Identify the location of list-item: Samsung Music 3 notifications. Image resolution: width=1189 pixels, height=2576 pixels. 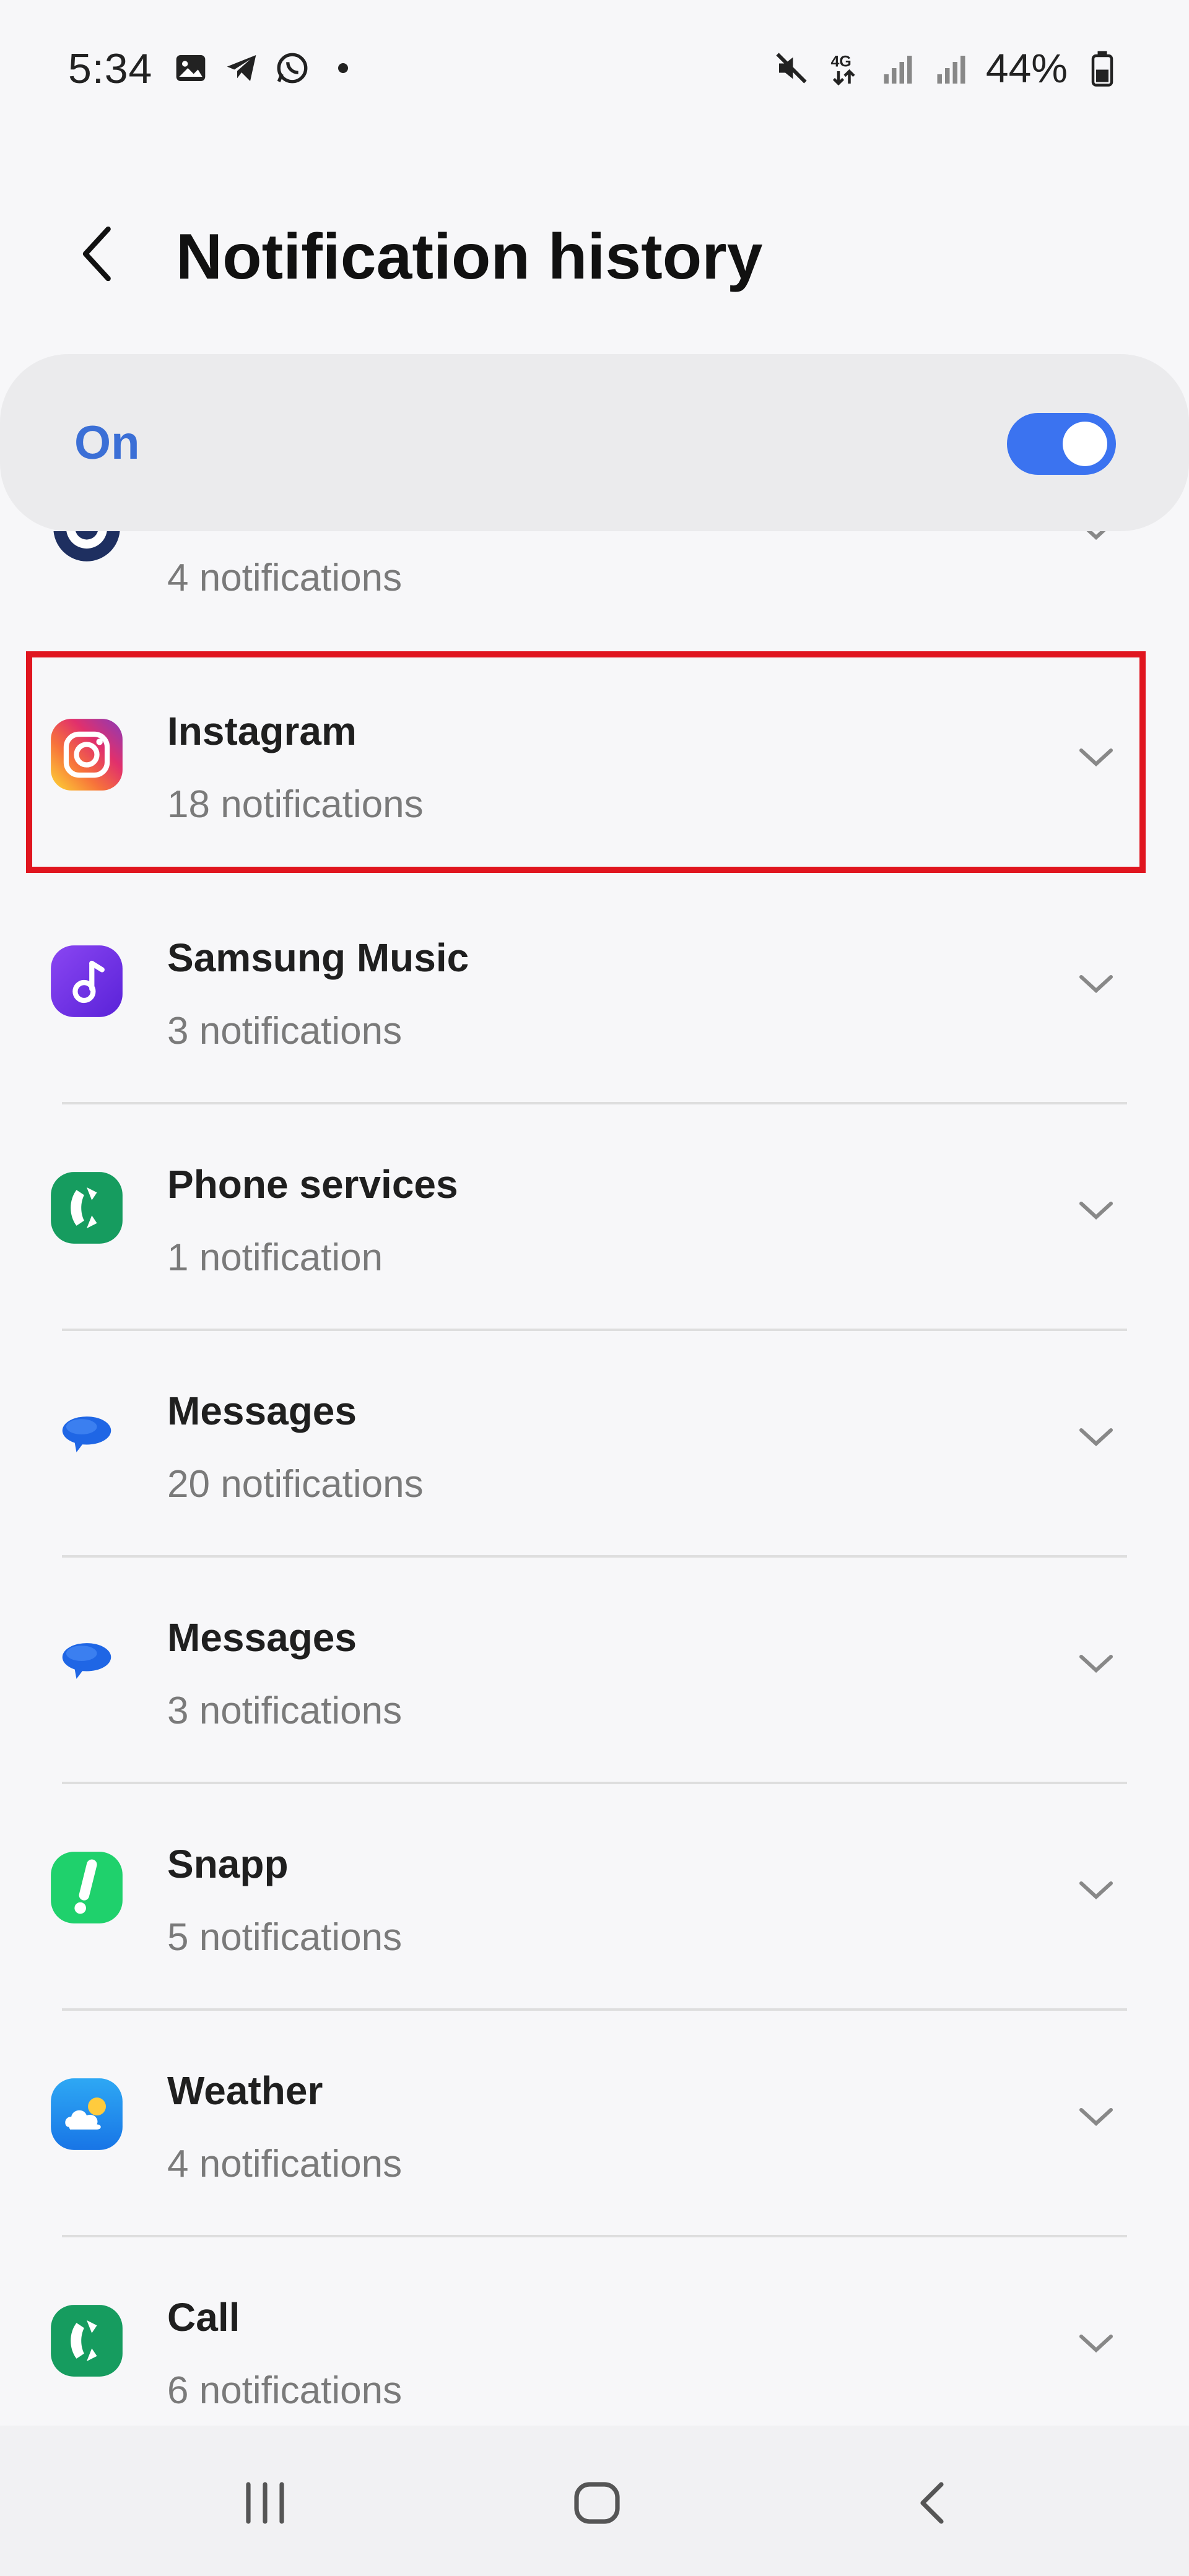
(594, 991).